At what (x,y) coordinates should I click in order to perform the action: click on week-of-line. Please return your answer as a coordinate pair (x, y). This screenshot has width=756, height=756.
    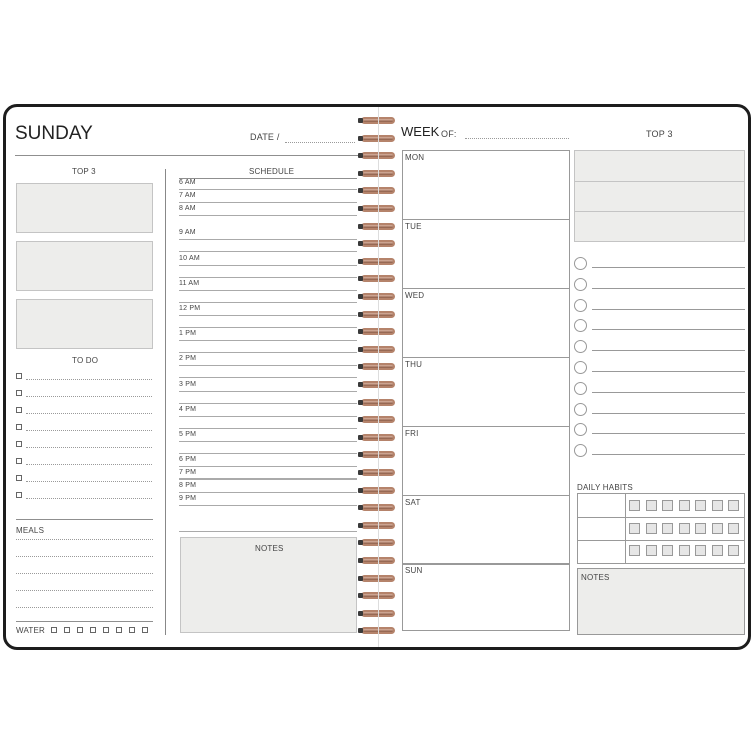
    Looking at the image, I should click on (517, 138).